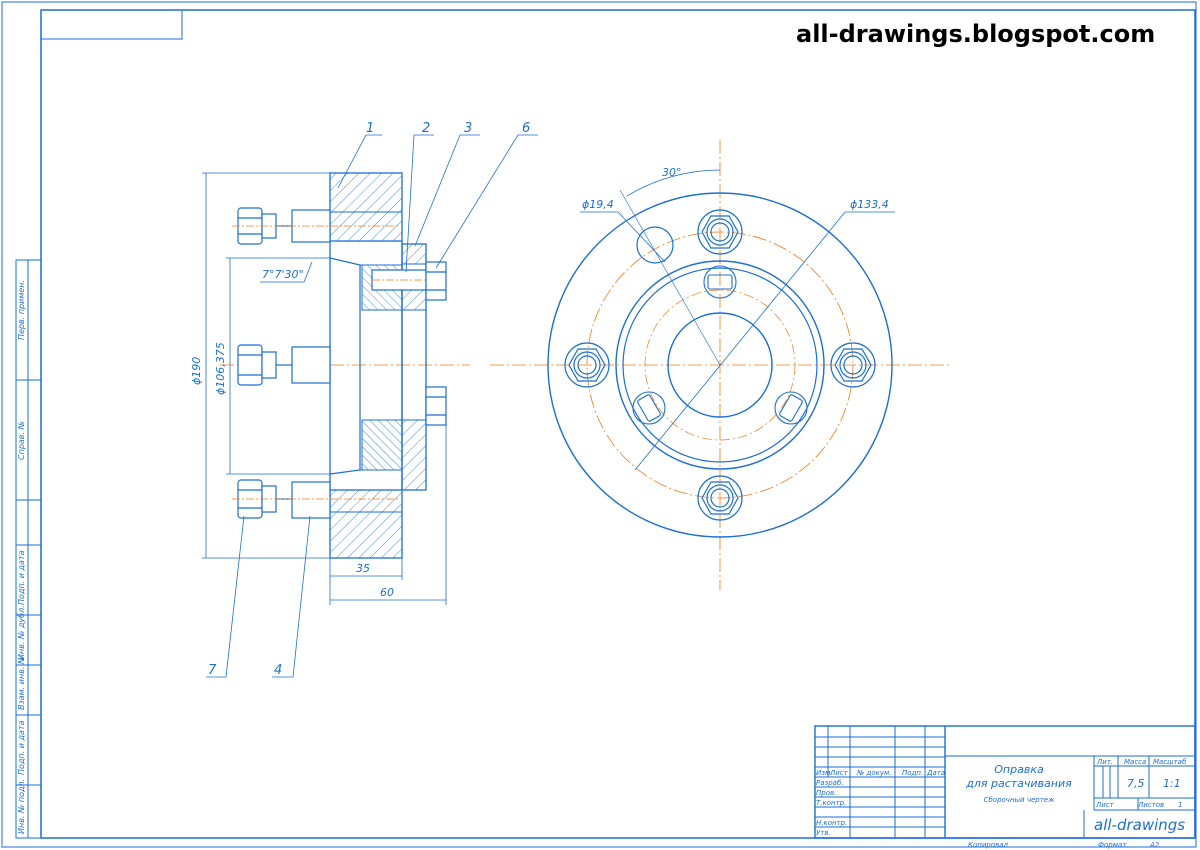 This screenshot has height=850, width=1200. I want to click on dim-width-60: 60, so click(387, 592).